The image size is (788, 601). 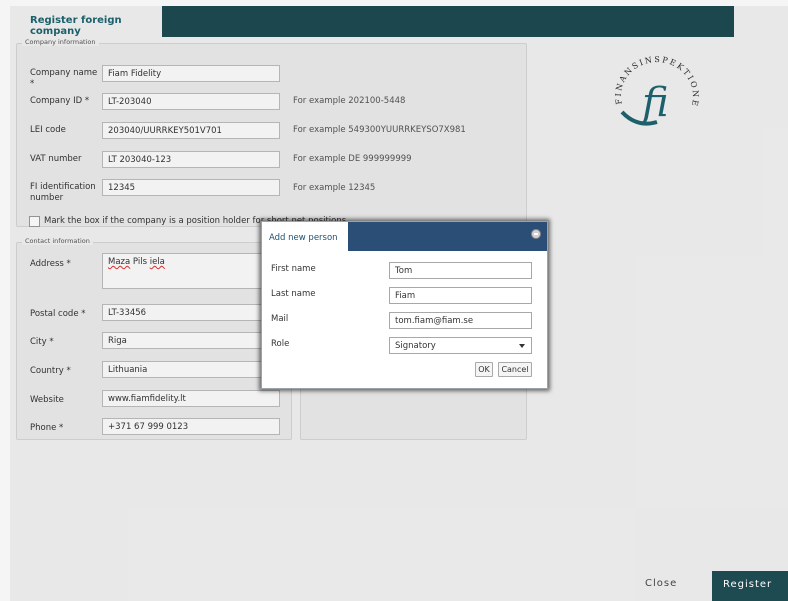 I want to click on dialog-title: Add new person, so click(x=305, y=236).